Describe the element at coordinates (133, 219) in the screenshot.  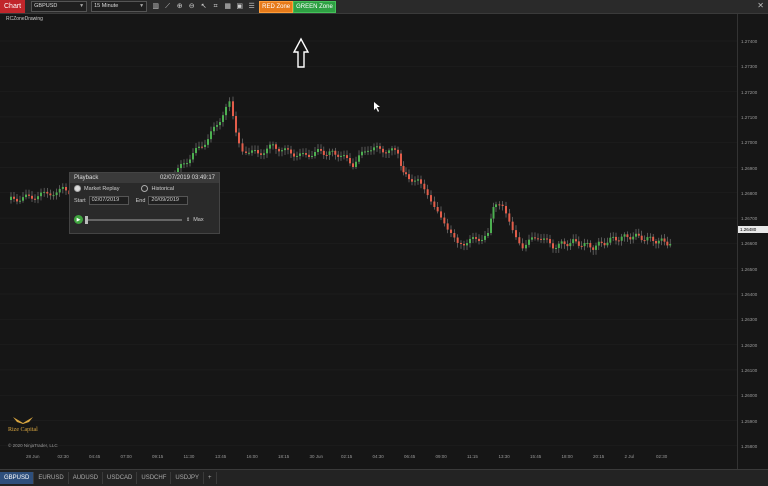
I see `playback-slider` at that location.